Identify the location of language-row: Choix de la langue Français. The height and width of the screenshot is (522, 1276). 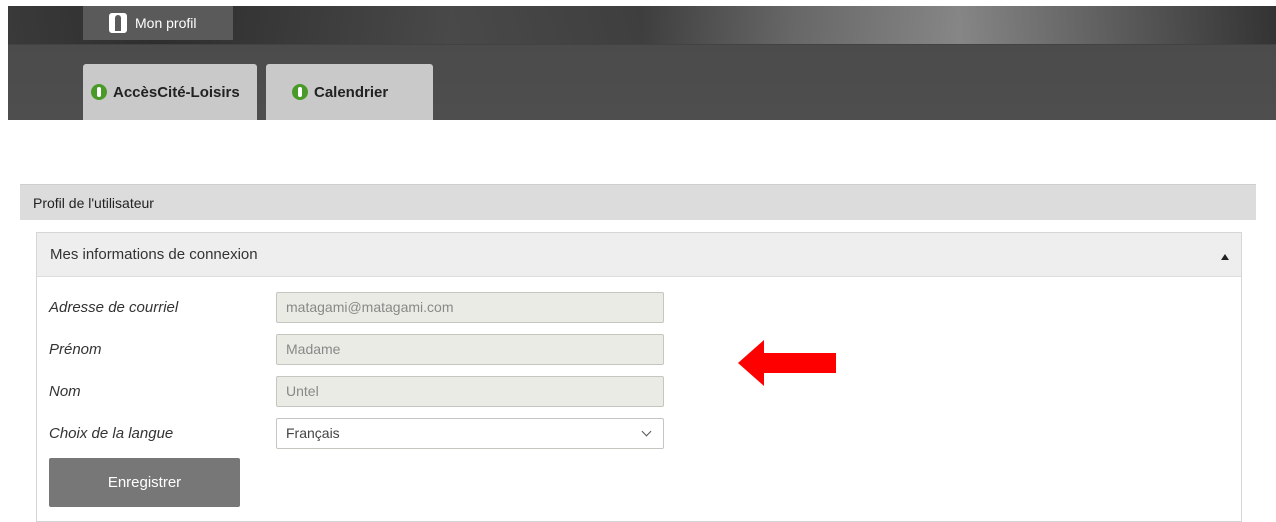
(356, 433).